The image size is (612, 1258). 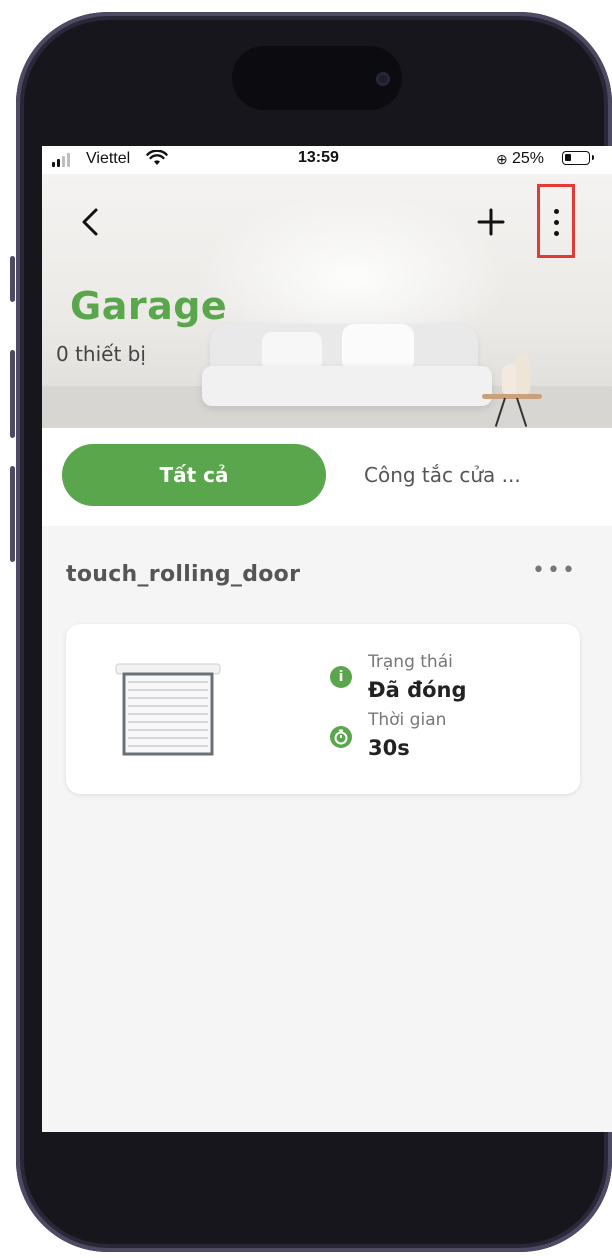 I want to click on battery-icon, so click(x=578, y=158).